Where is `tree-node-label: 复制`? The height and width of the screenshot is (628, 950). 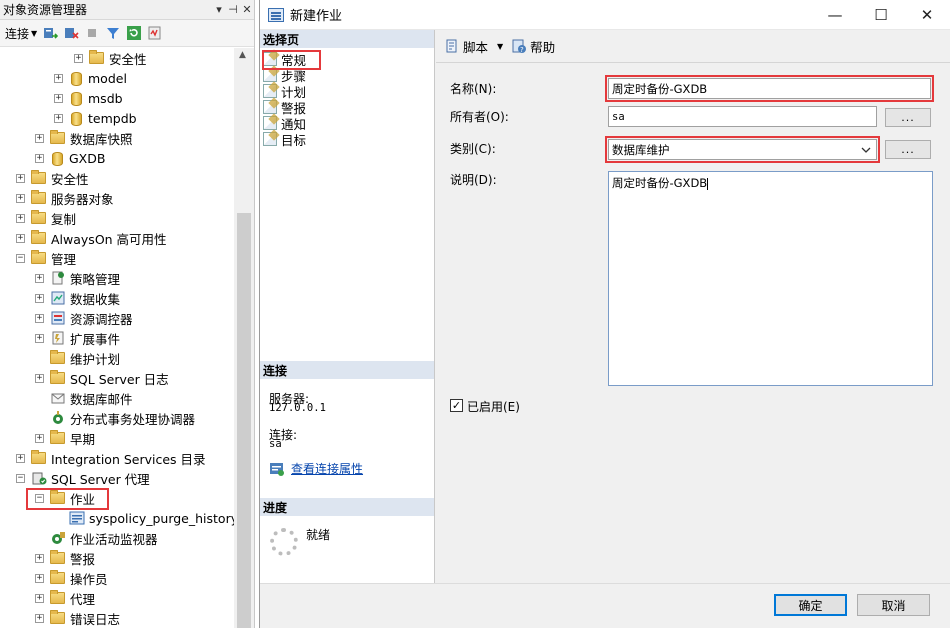
tree-node-label: 复制 is located at coordinates (64, 219).